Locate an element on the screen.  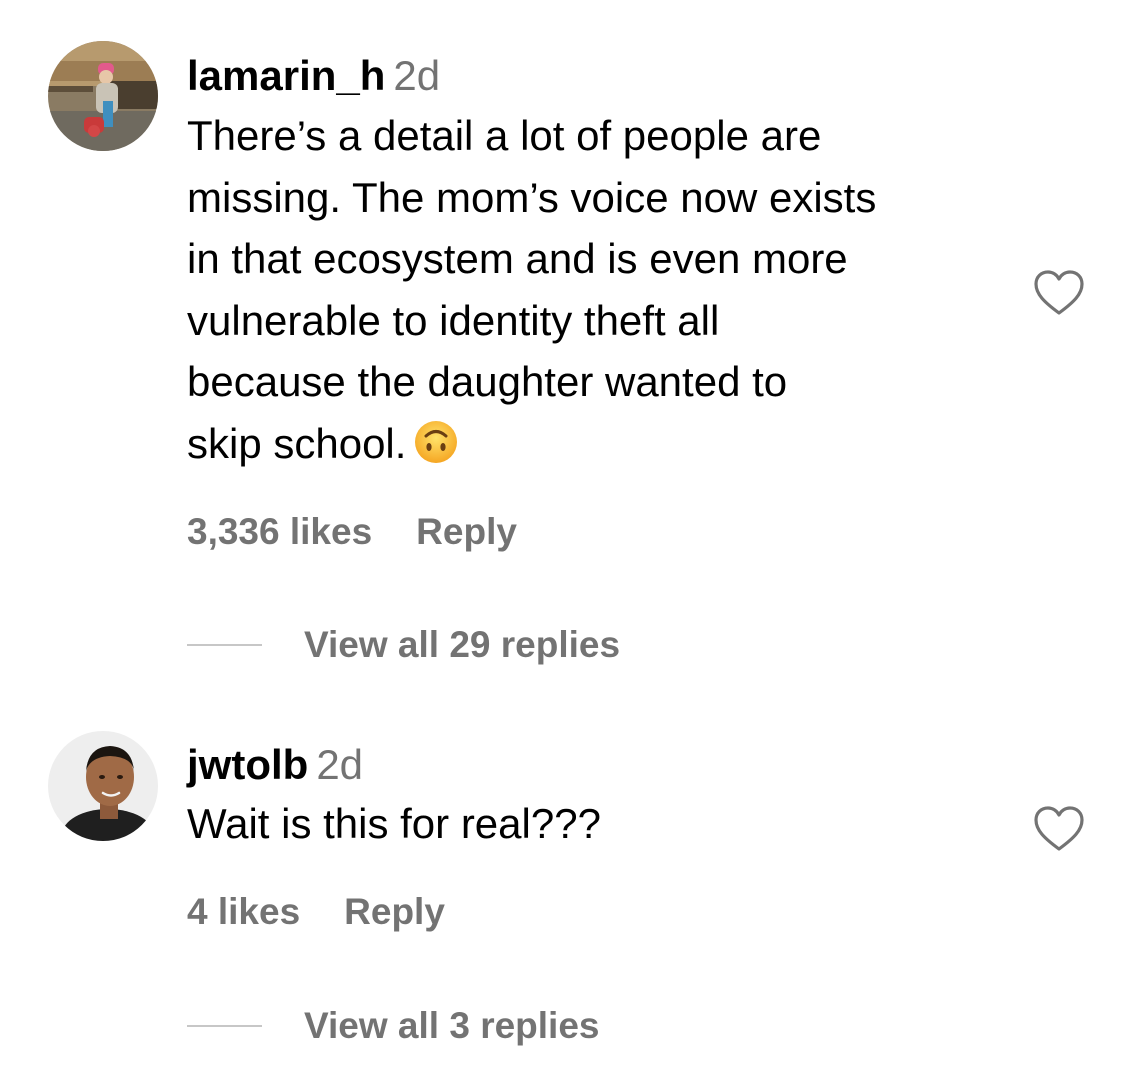
comment-text-line-last: skip school. is located at coordinates (602, 444).